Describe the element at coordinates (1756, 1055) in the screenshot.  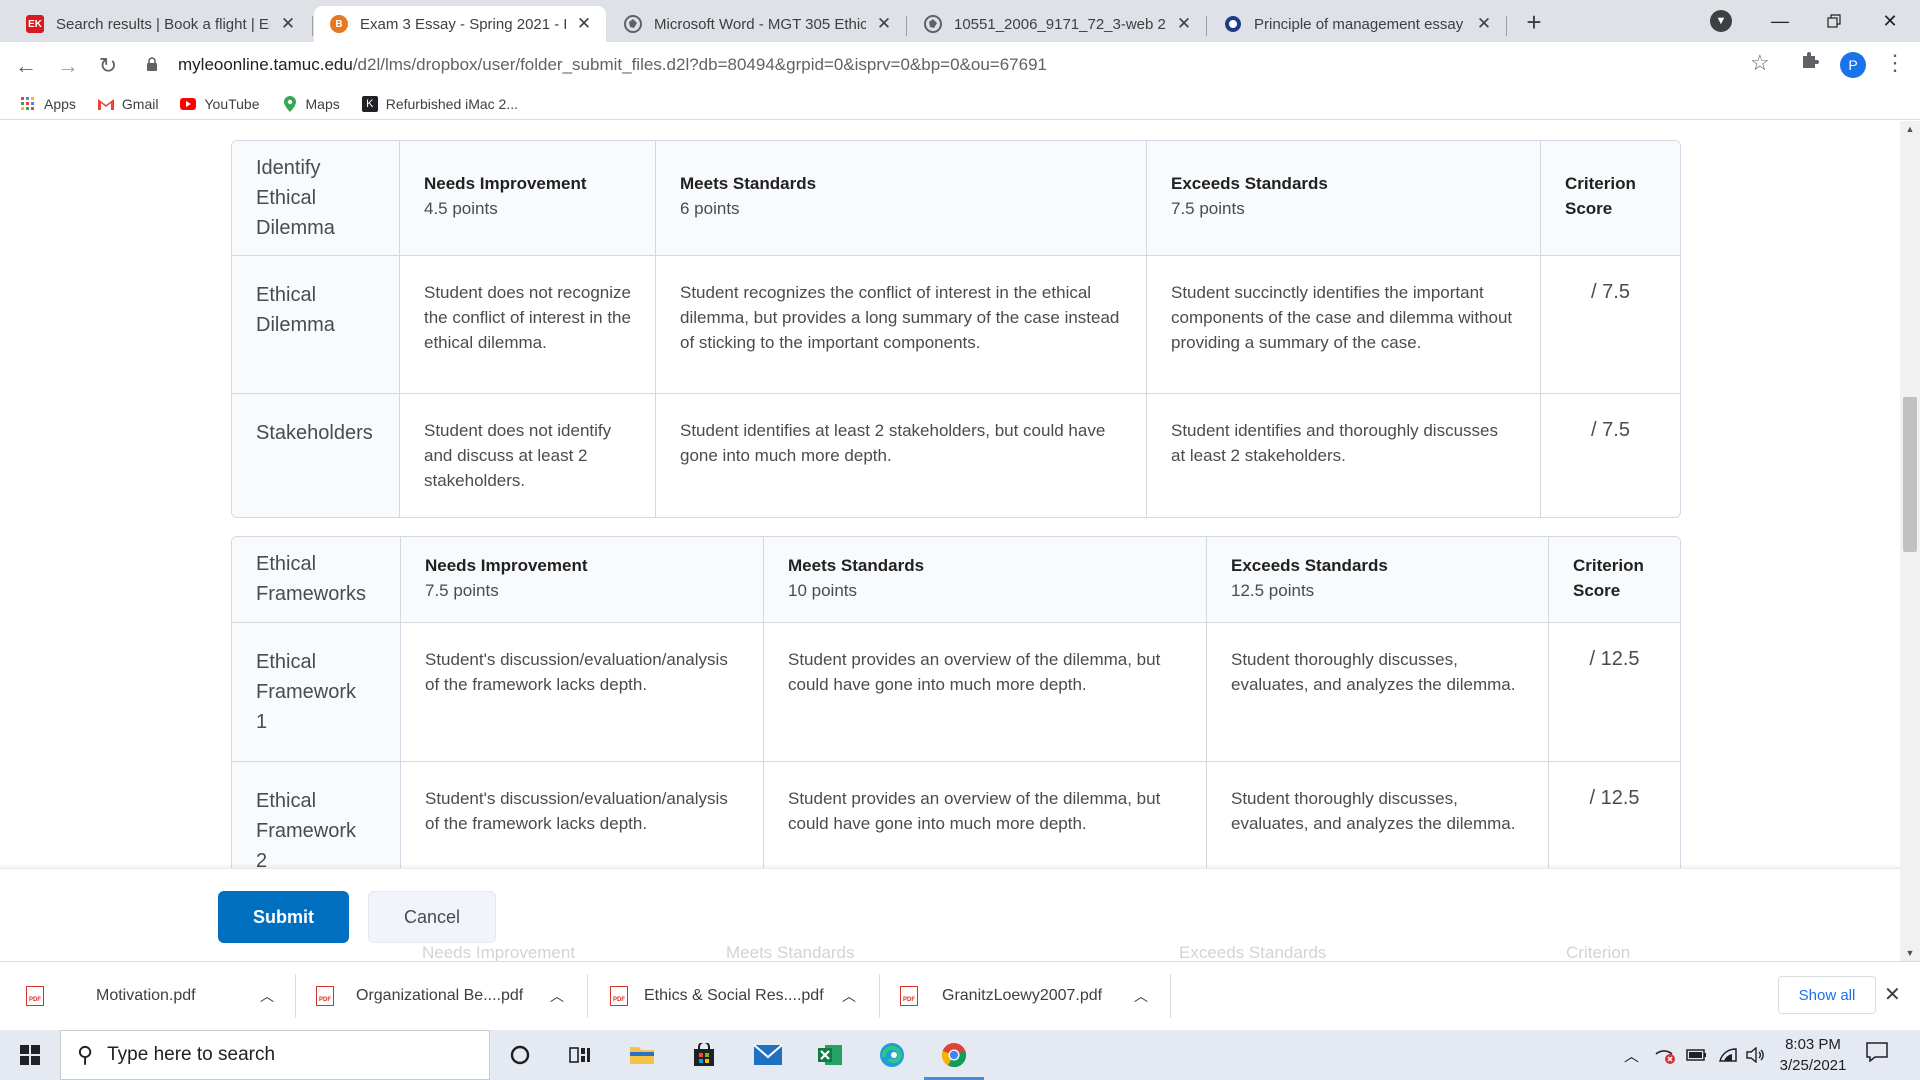
I see `volume-icon` at that location.